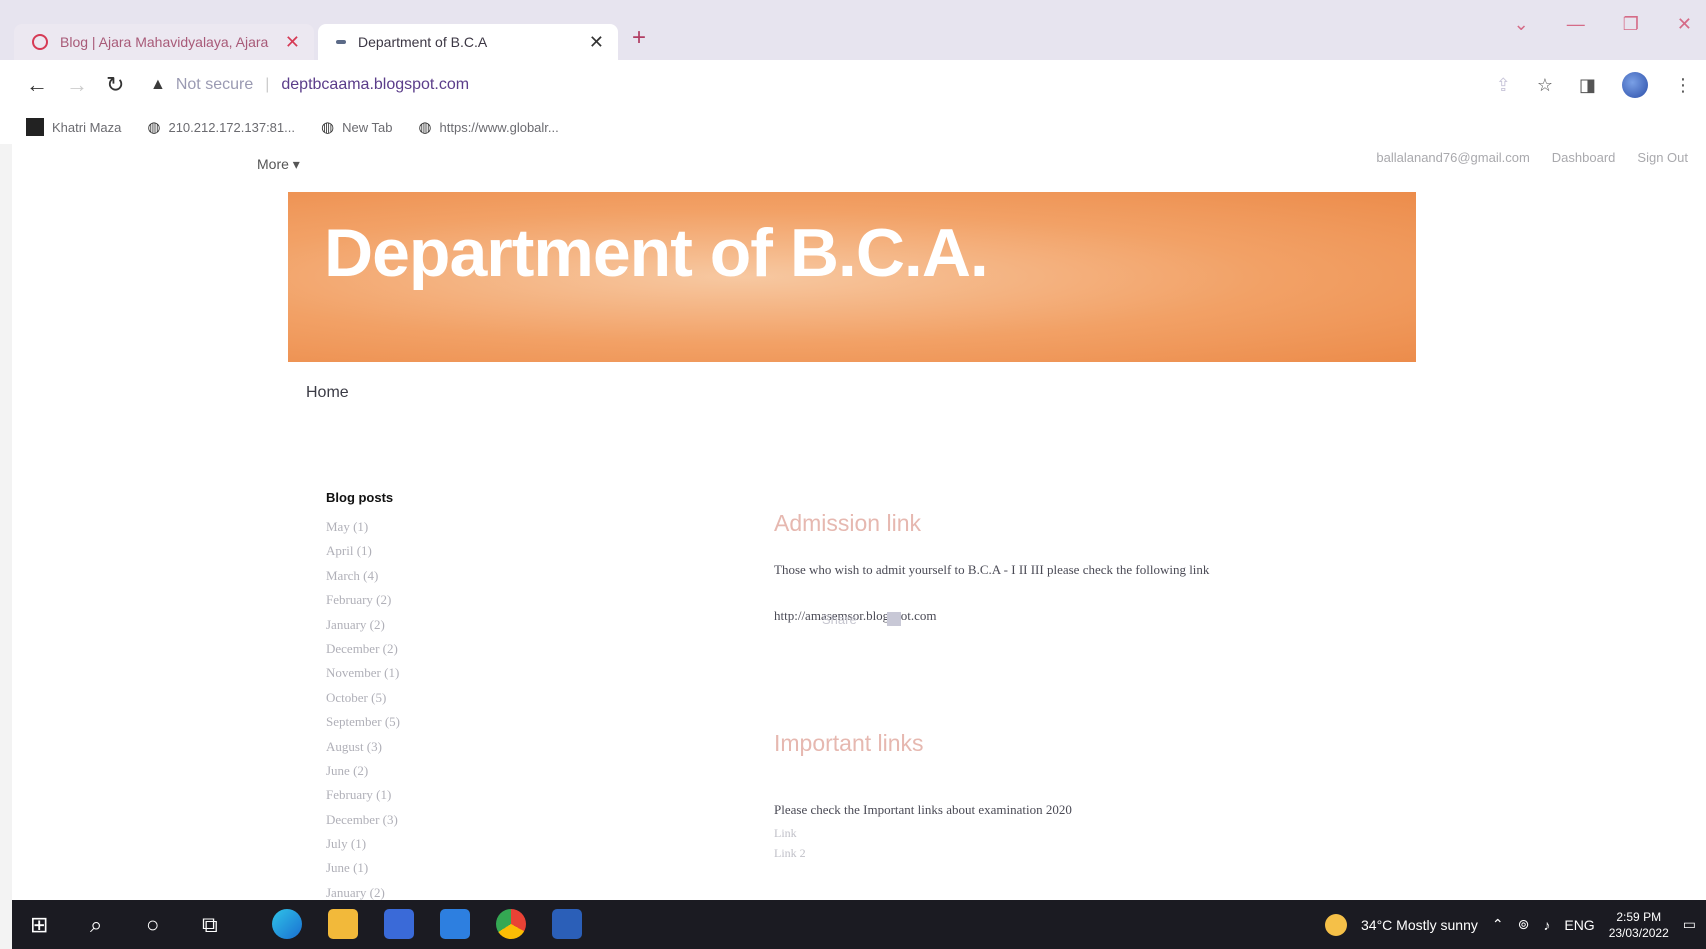 The image size is (1706, 949). What do you see at coordinates (455, 924) in the screenshot?
I see `mail-icon` at bounding box center [455, 924].